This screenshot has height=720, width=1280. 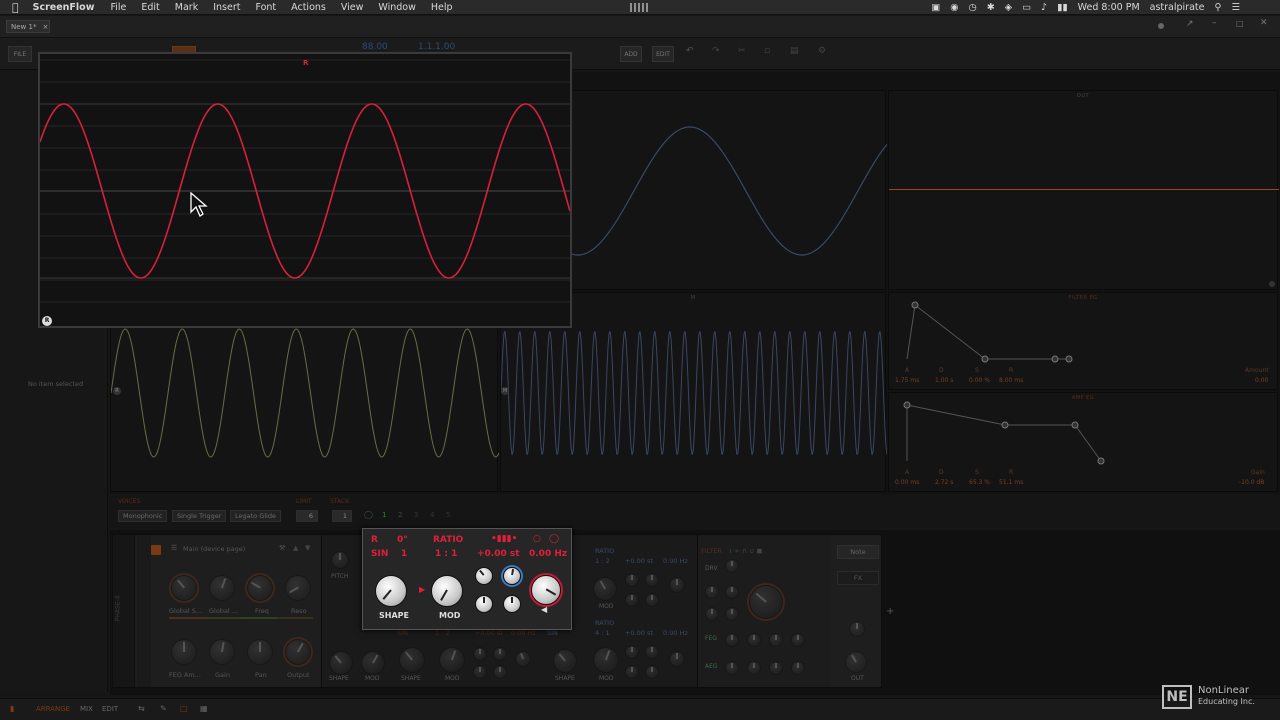 What do you see at coordinates (150, 7) in the screenshot?
I see `menu-edit: Edit` at bounding box center [150, 7].